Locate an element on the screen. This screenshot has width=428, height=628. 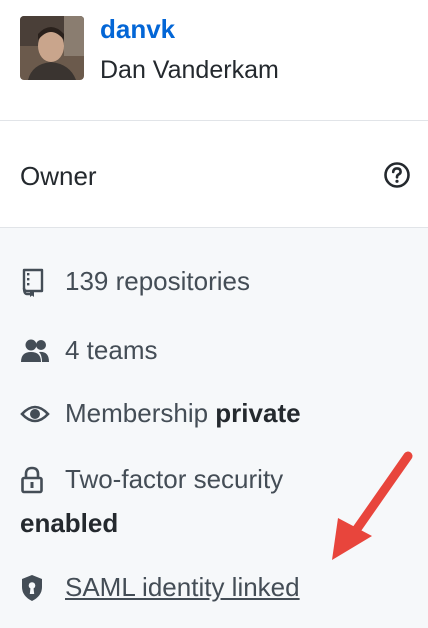
annotation-arrow-icon is located at coordinates (372, 505).